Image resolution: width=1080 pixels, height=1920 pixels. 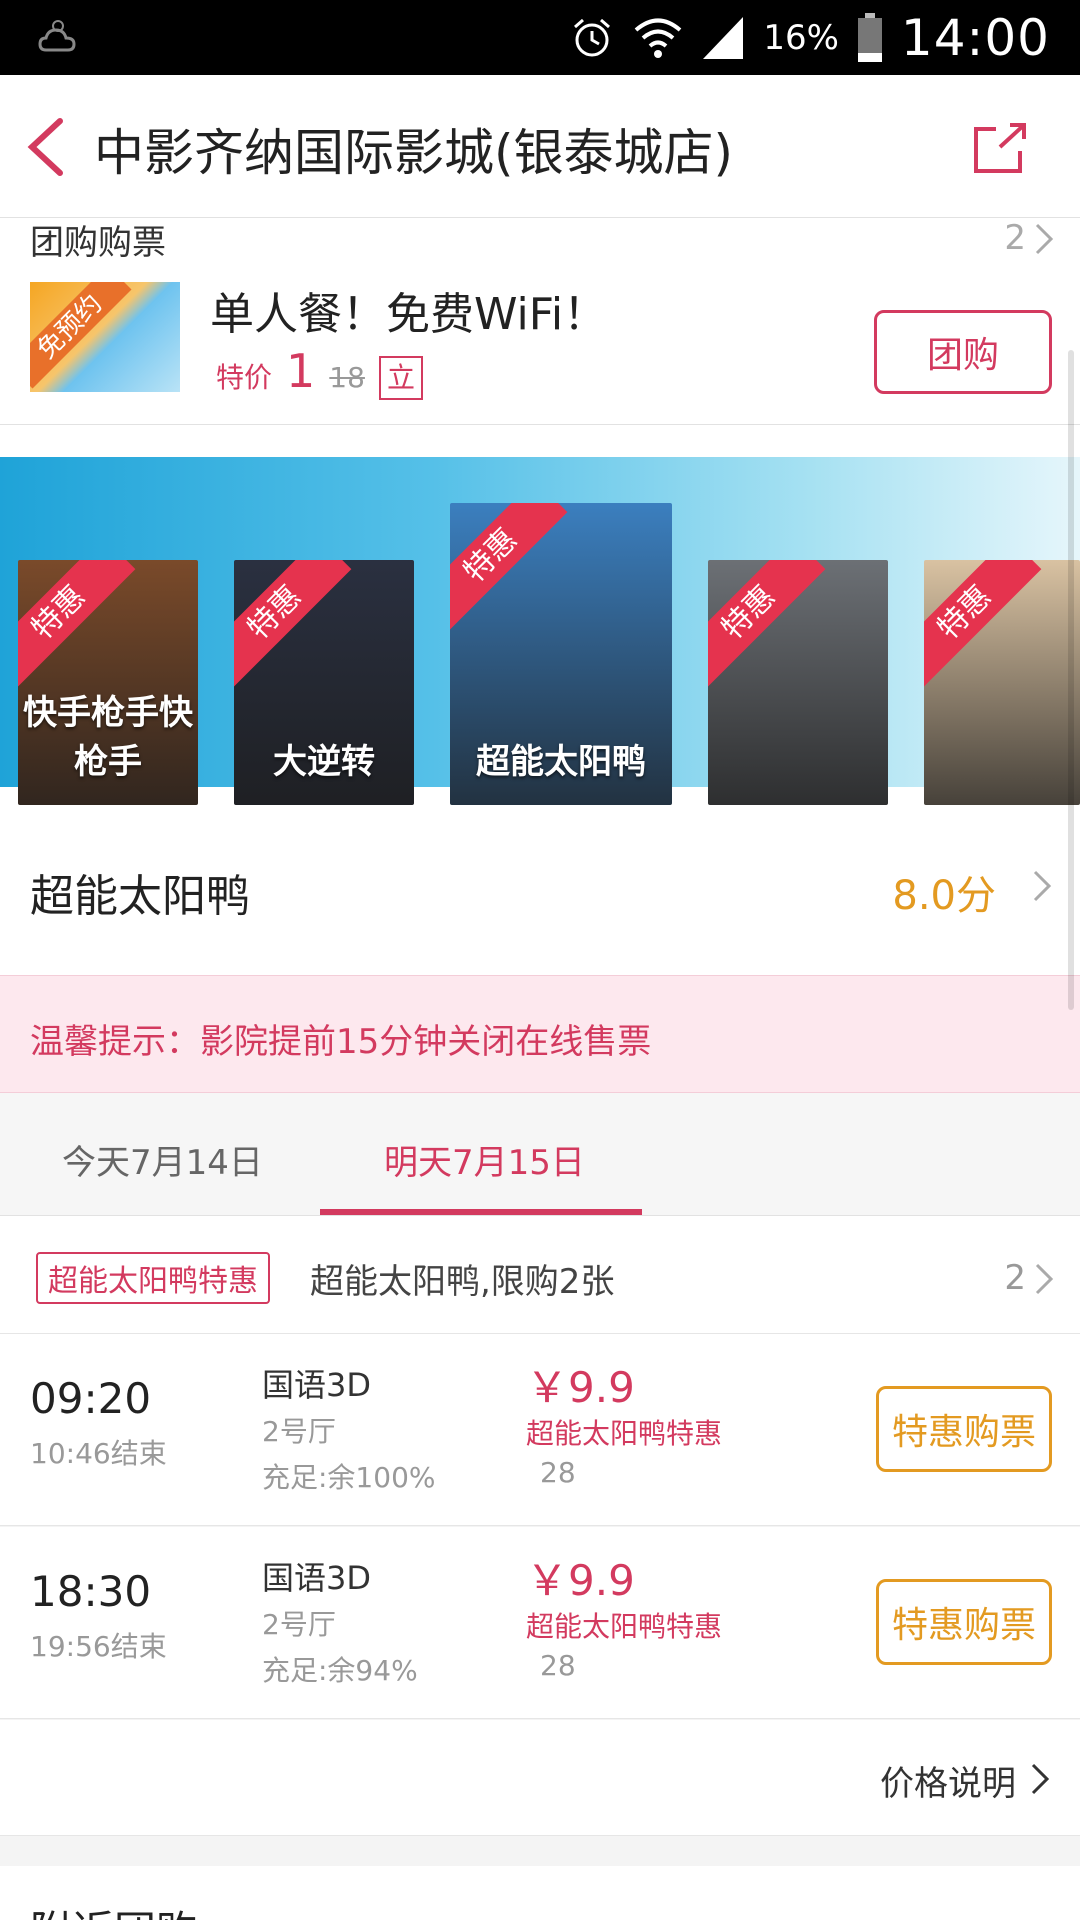 What do you see at coordinates (963, 352) in the screenshot?
I see `group-buy-button: 团购` at bounding box center [963, 352].